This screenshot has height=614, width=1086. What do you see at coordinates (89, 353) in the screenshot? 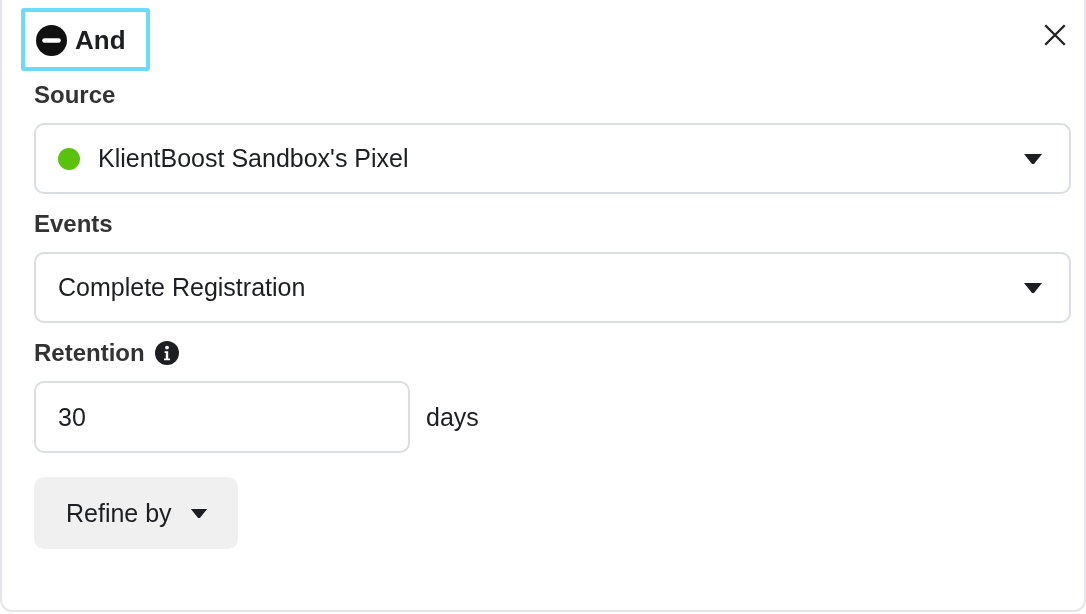
I see `field-label: Retention` at bounding box center [89, 353].